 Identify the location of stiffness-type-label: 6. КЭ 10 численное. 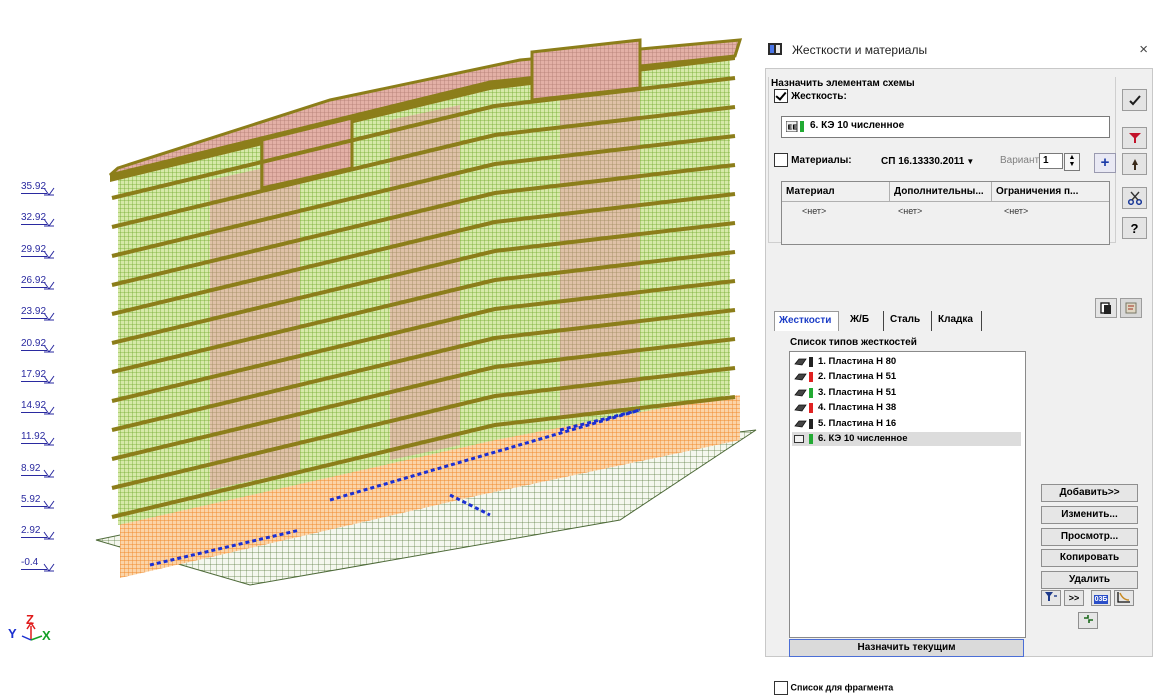
(863, 438).